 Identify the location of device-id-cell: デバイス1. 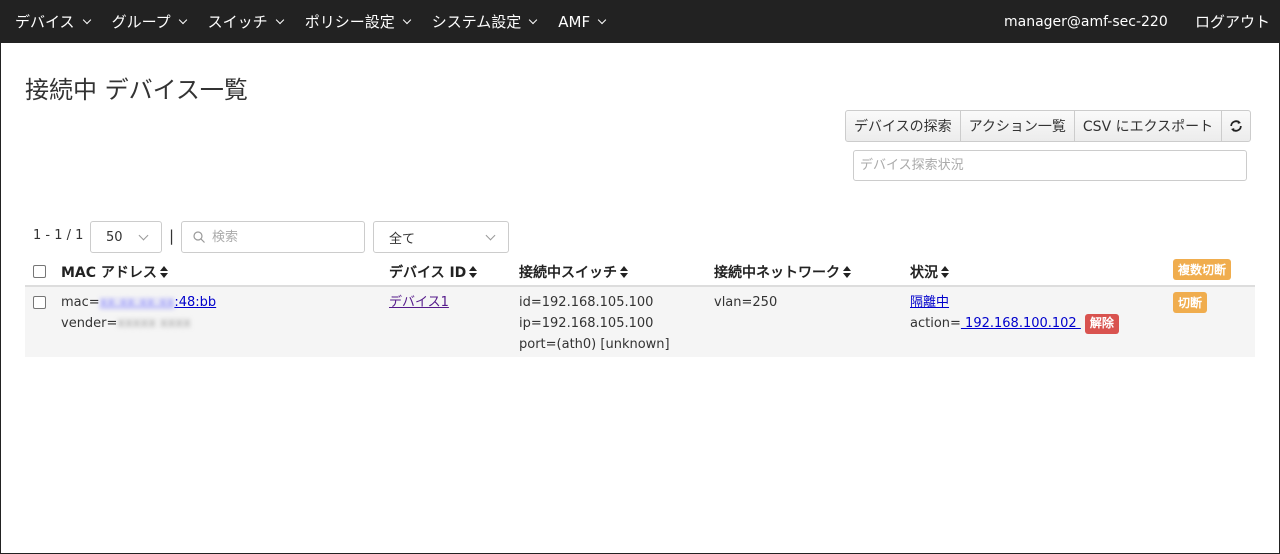
(419, 302).